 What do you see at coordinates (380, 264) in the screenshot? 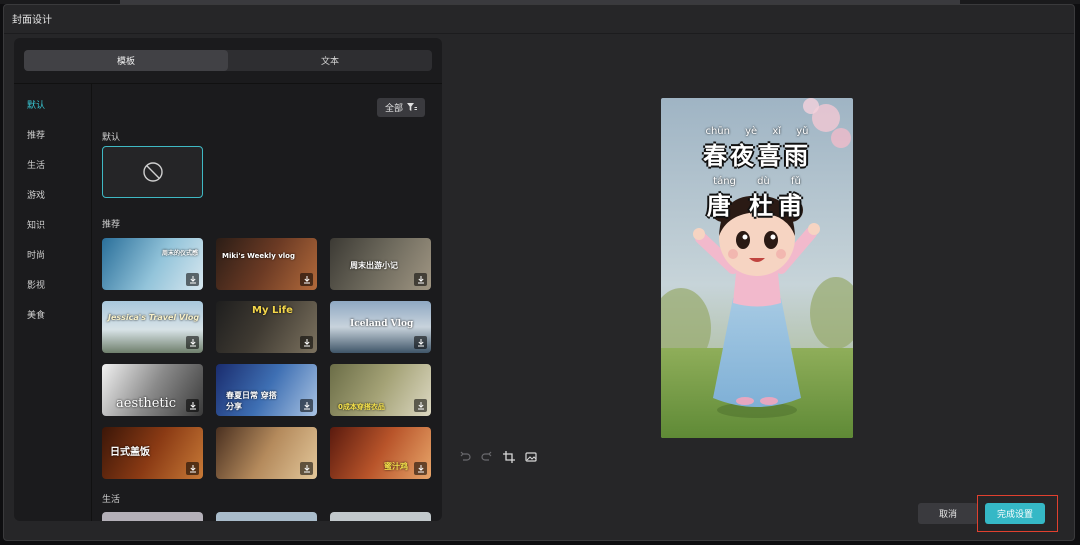
I see `template-thumb: 周末出游小记` at bounding box center [380, 264].